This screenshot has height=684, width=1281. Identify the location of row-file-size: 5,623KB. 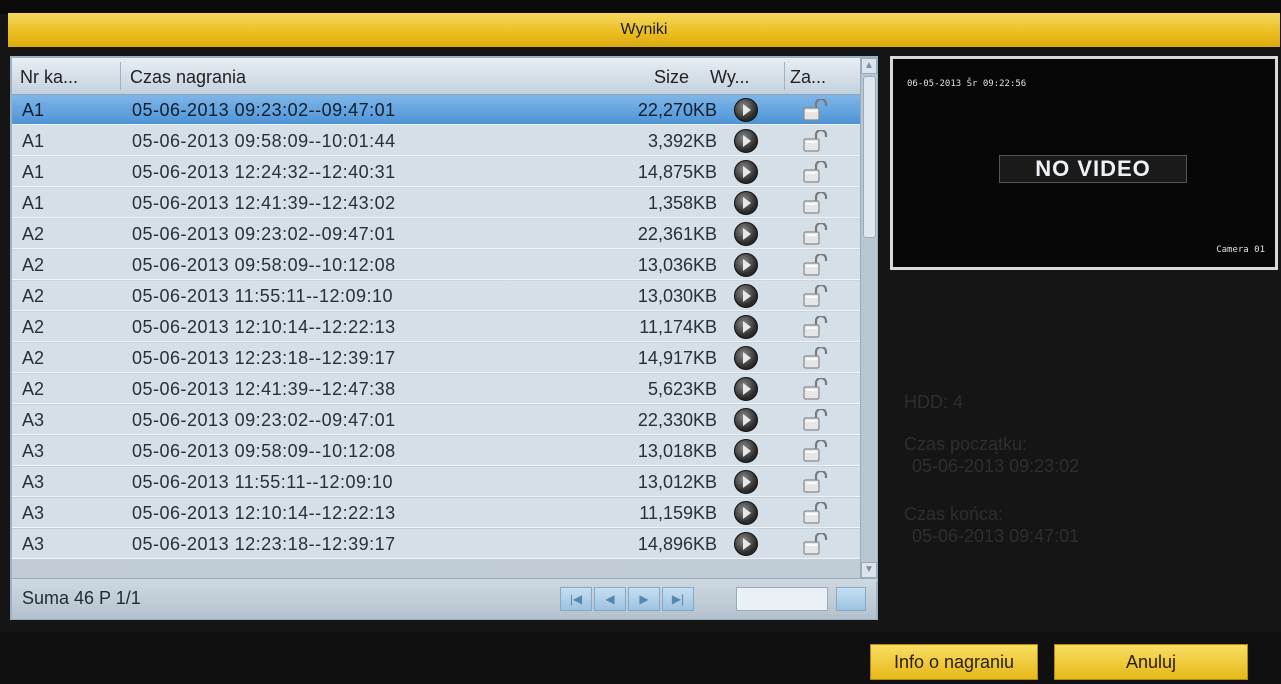
(682, 389).